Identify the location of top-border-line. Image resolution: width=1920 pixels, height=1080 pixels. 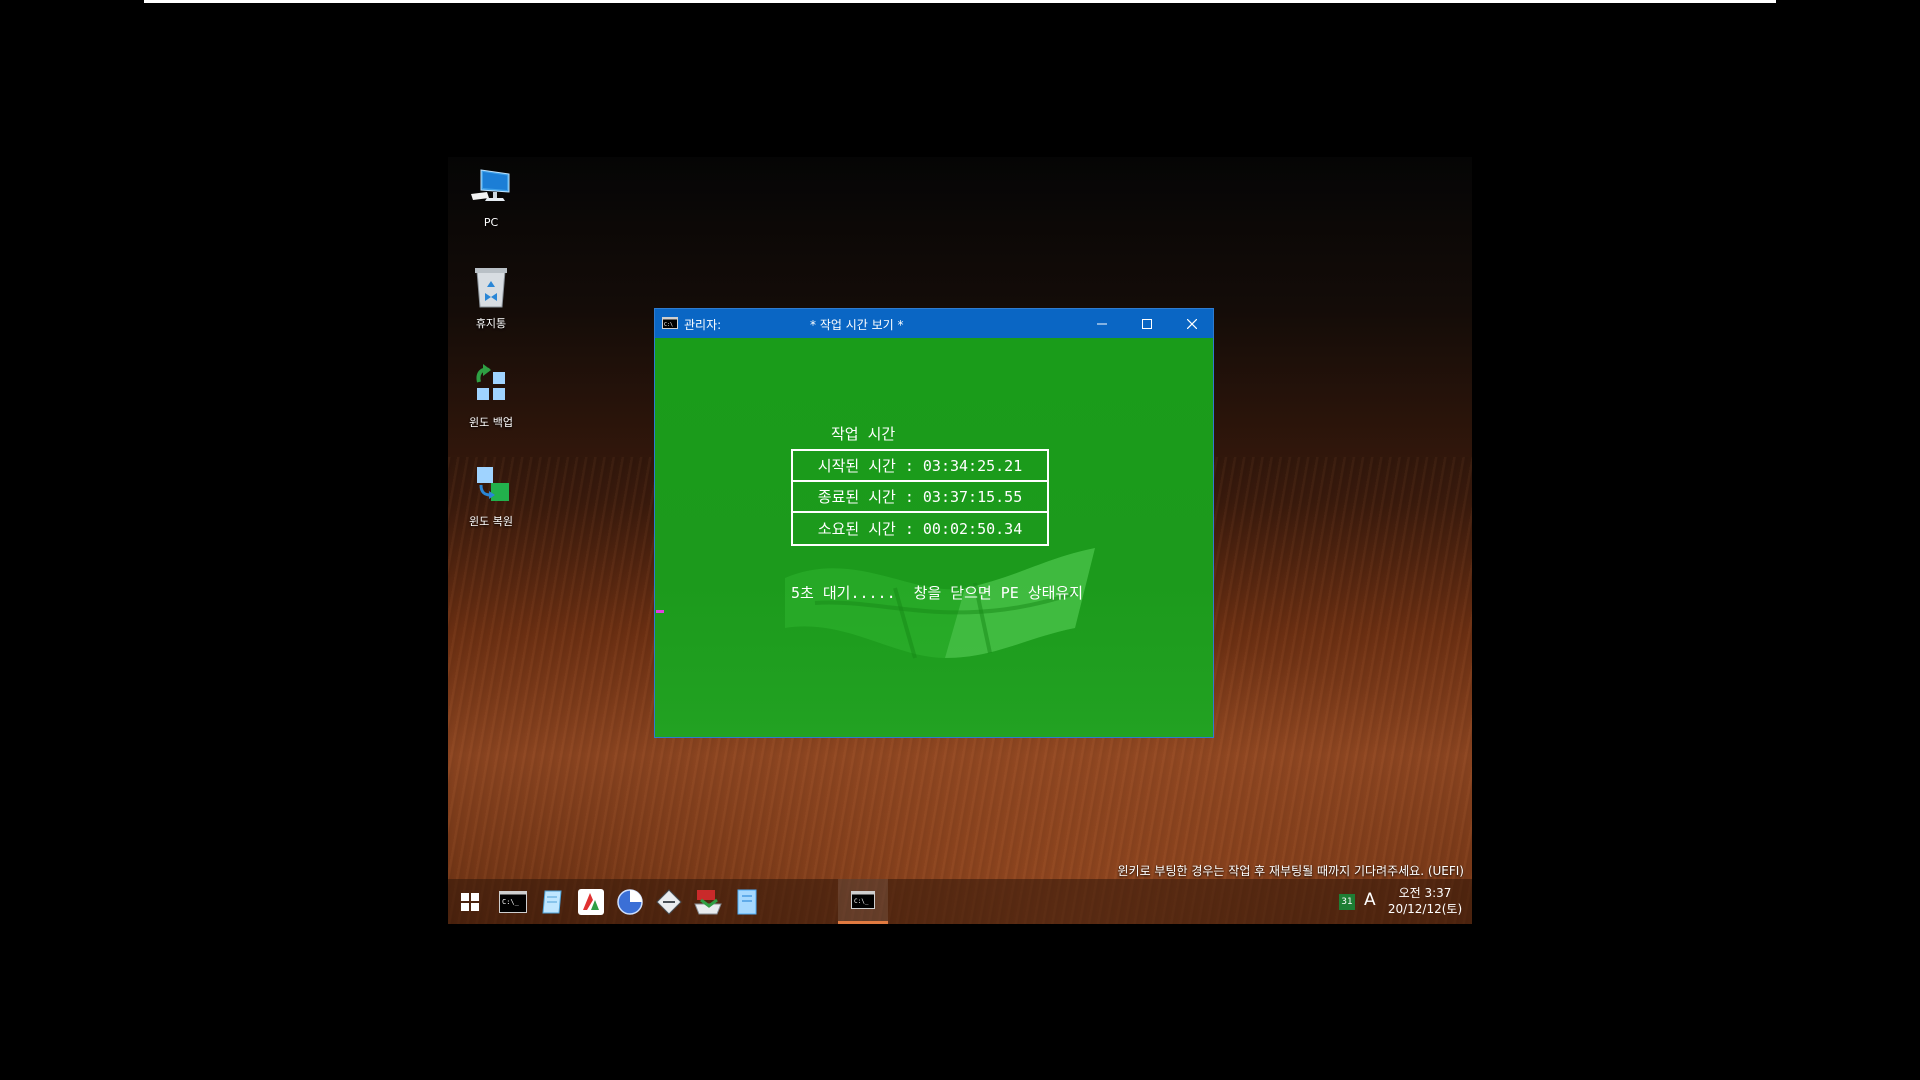
(960, 1).